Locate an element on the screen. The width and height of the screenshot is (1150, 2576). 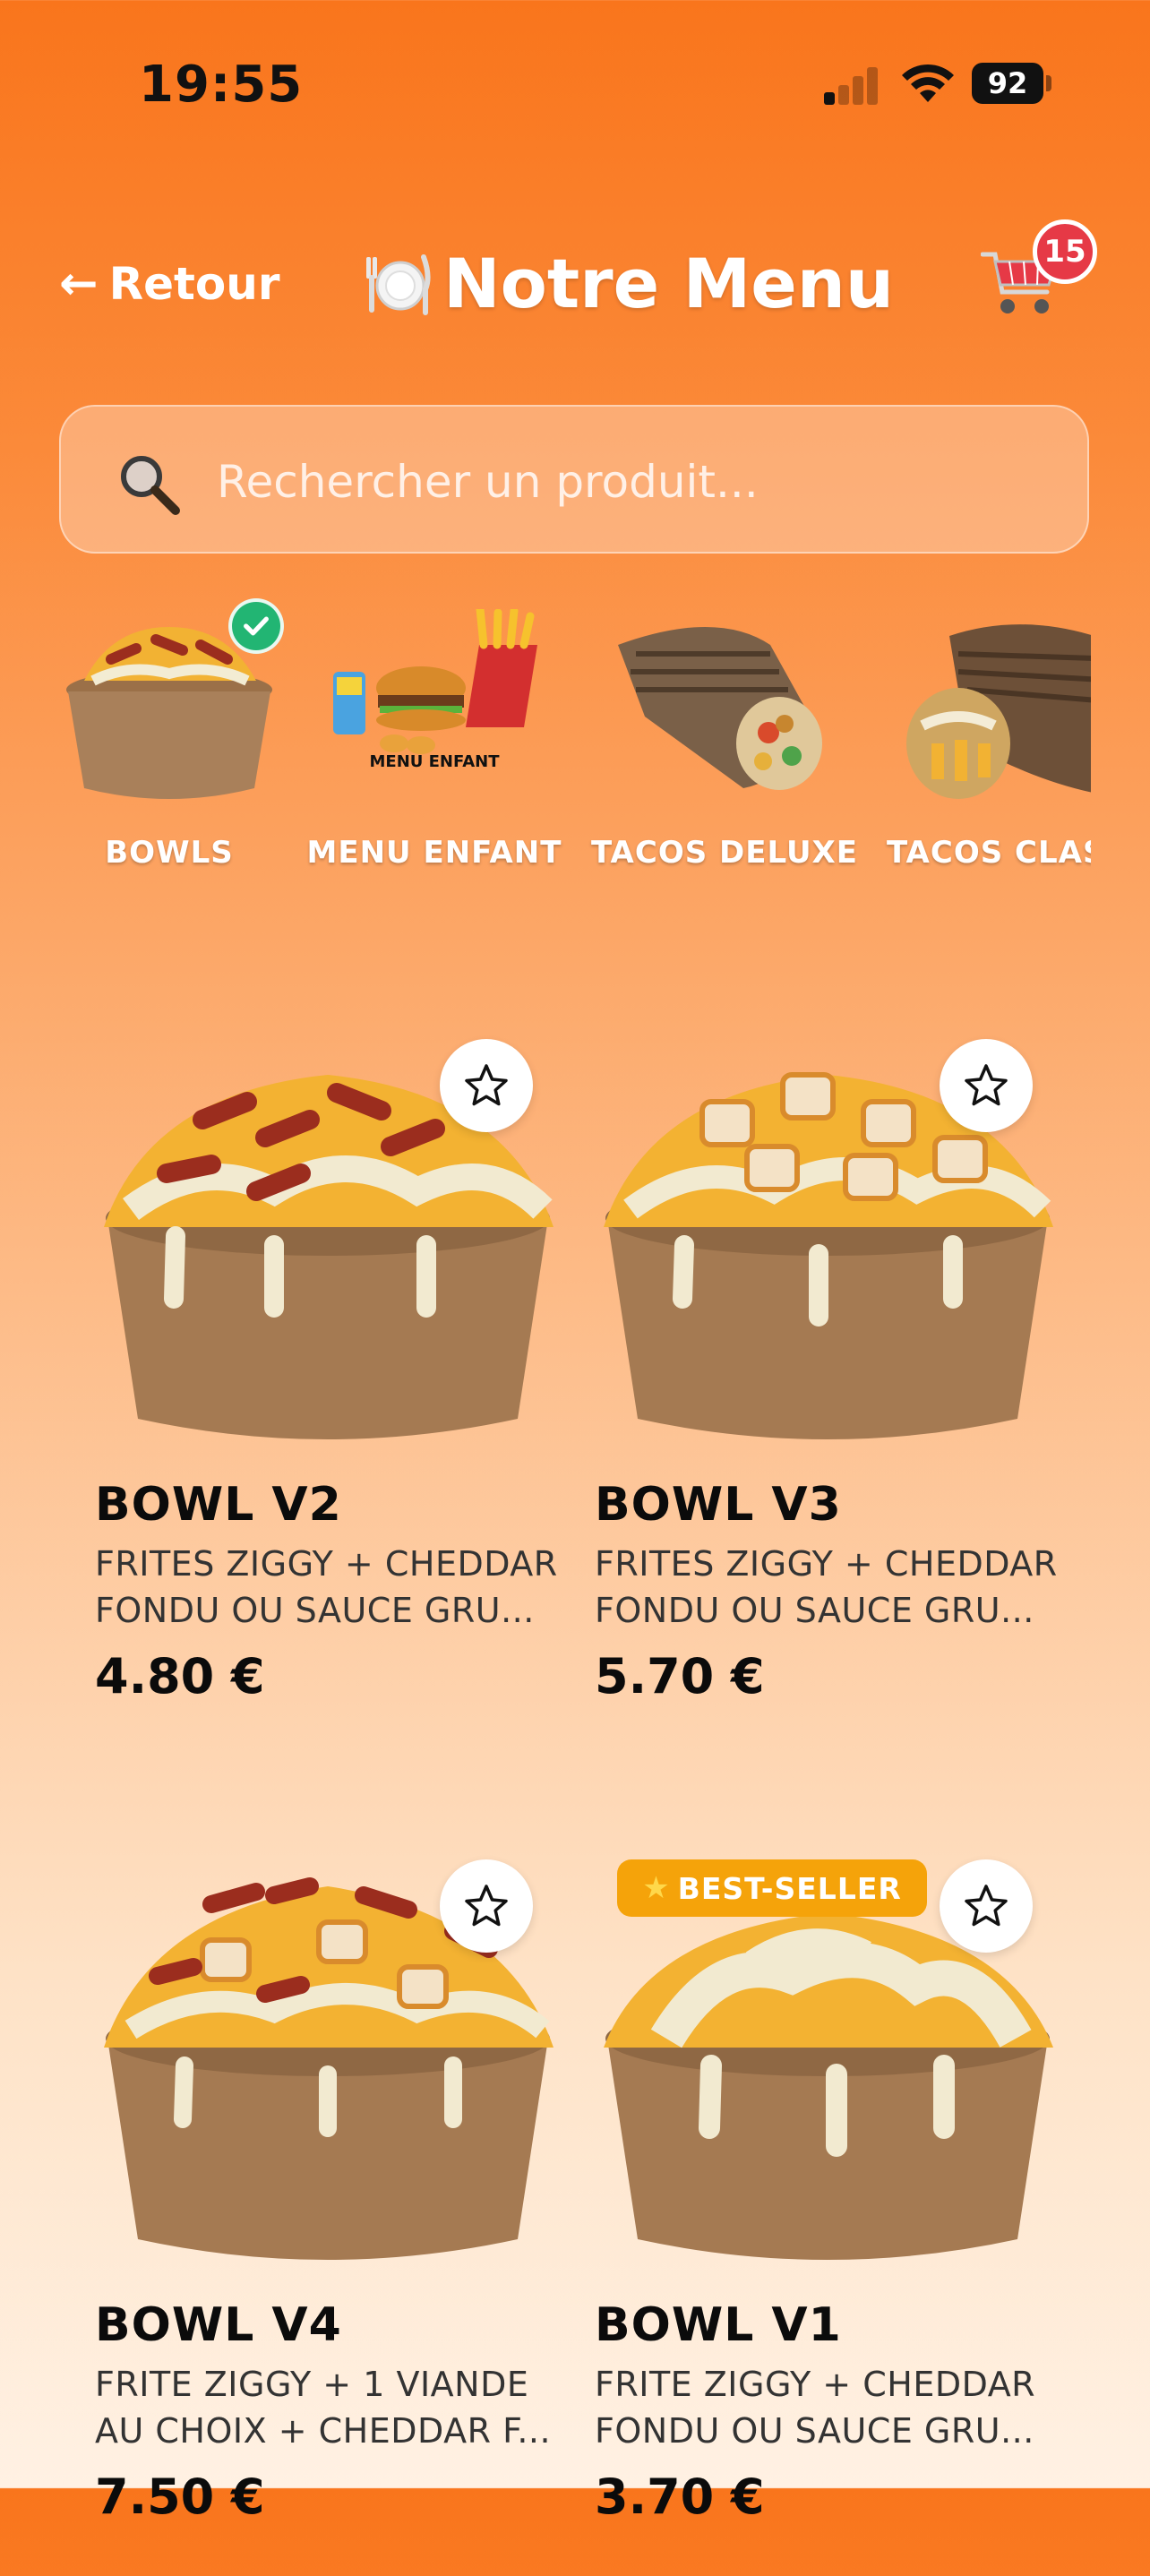
category-tacos-classique: TACOS CLASSIQUE is located at coordinates (984, 734).